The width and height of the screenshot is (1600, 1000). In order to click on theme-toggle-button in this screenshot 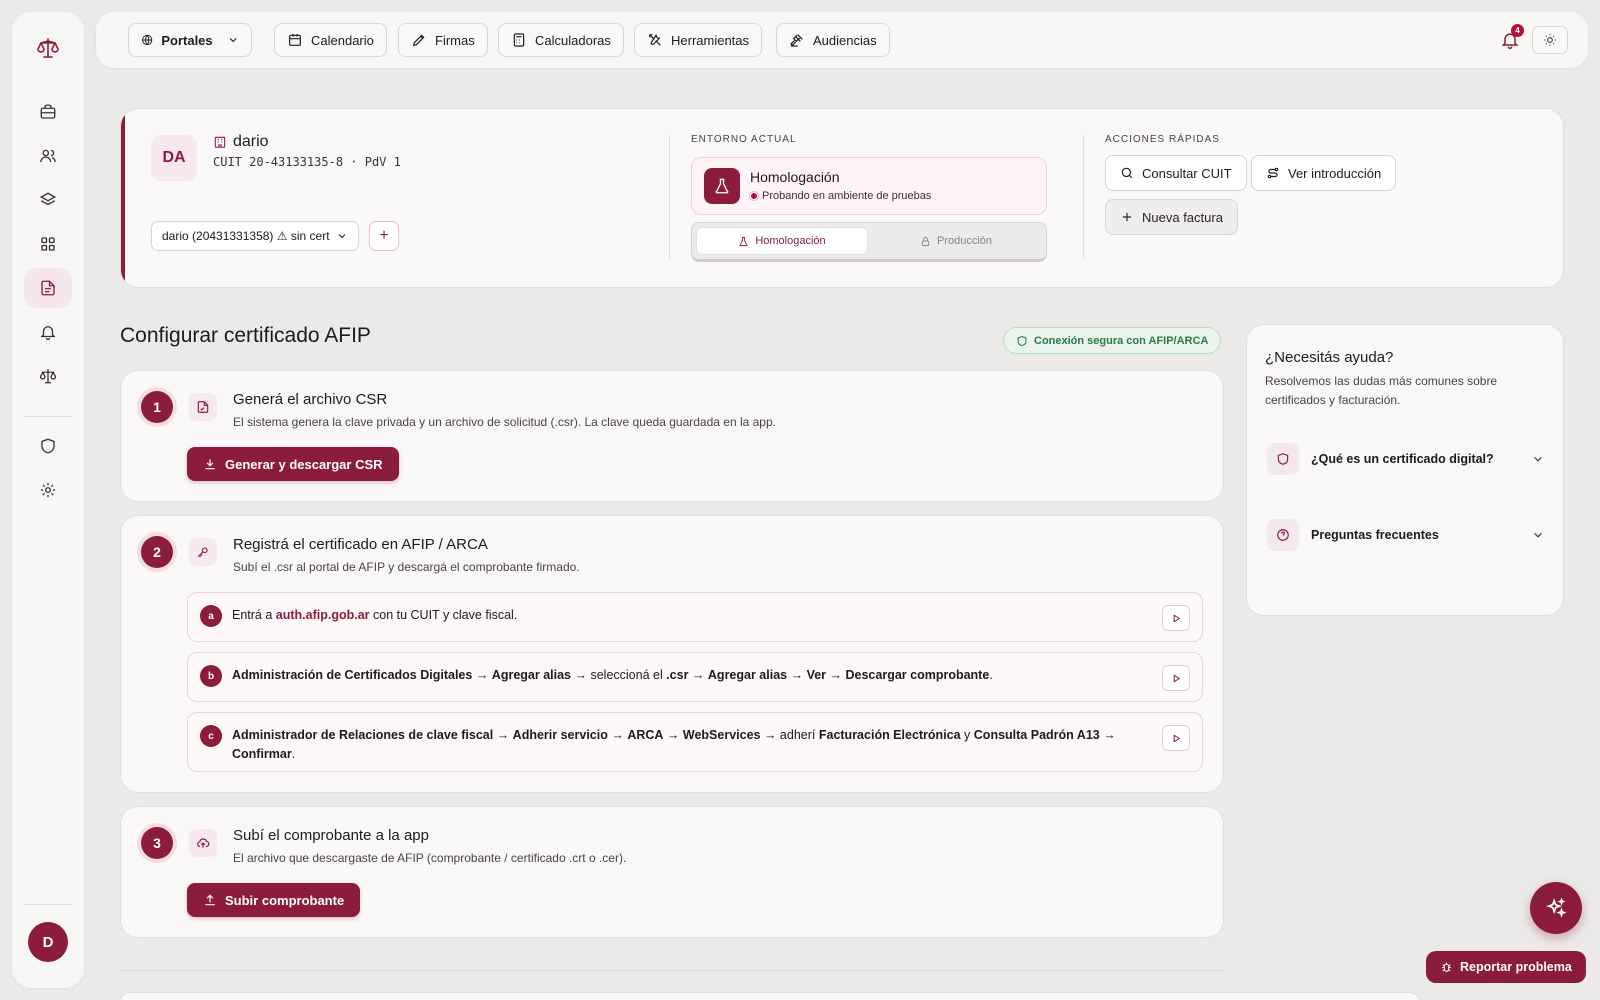, I will do `click(1550, 40)`.